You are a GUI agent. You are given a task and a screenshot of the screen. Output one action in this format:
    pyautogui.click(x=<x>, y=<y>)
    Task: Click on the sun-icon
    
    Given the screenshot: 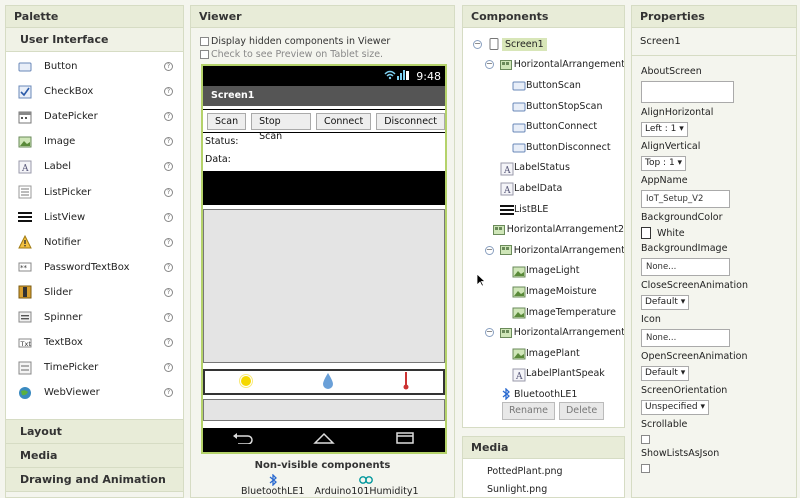 What is the action you would take?
    pyautogui.click(x=246, y=382)
    